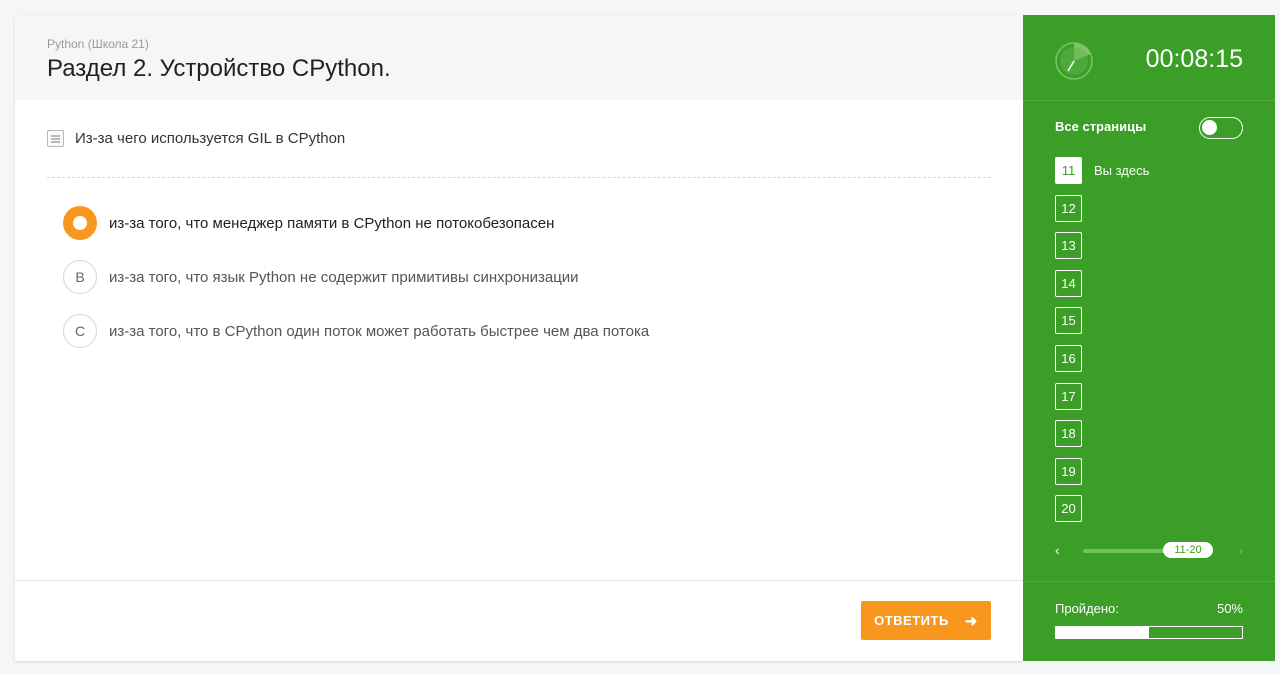  Describe the element at coordinates (1188, 550) in the screenshot. I see `pager-range: 11-20` at that location.